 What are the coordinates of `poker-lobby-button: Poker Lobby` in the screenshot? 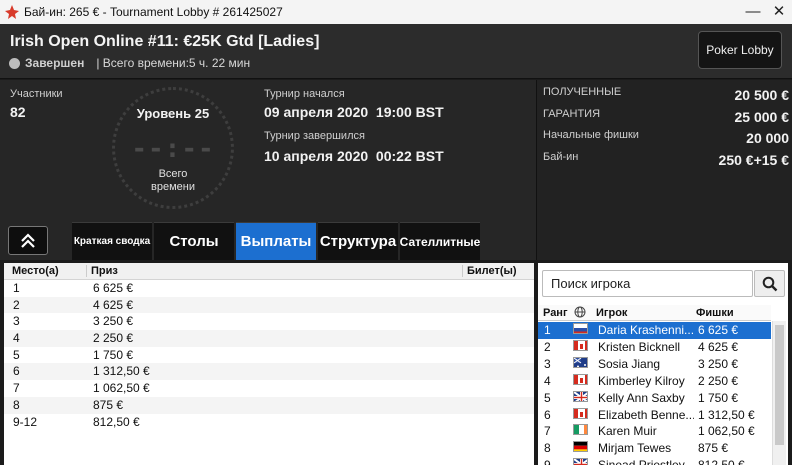 It's located at (740, 50).